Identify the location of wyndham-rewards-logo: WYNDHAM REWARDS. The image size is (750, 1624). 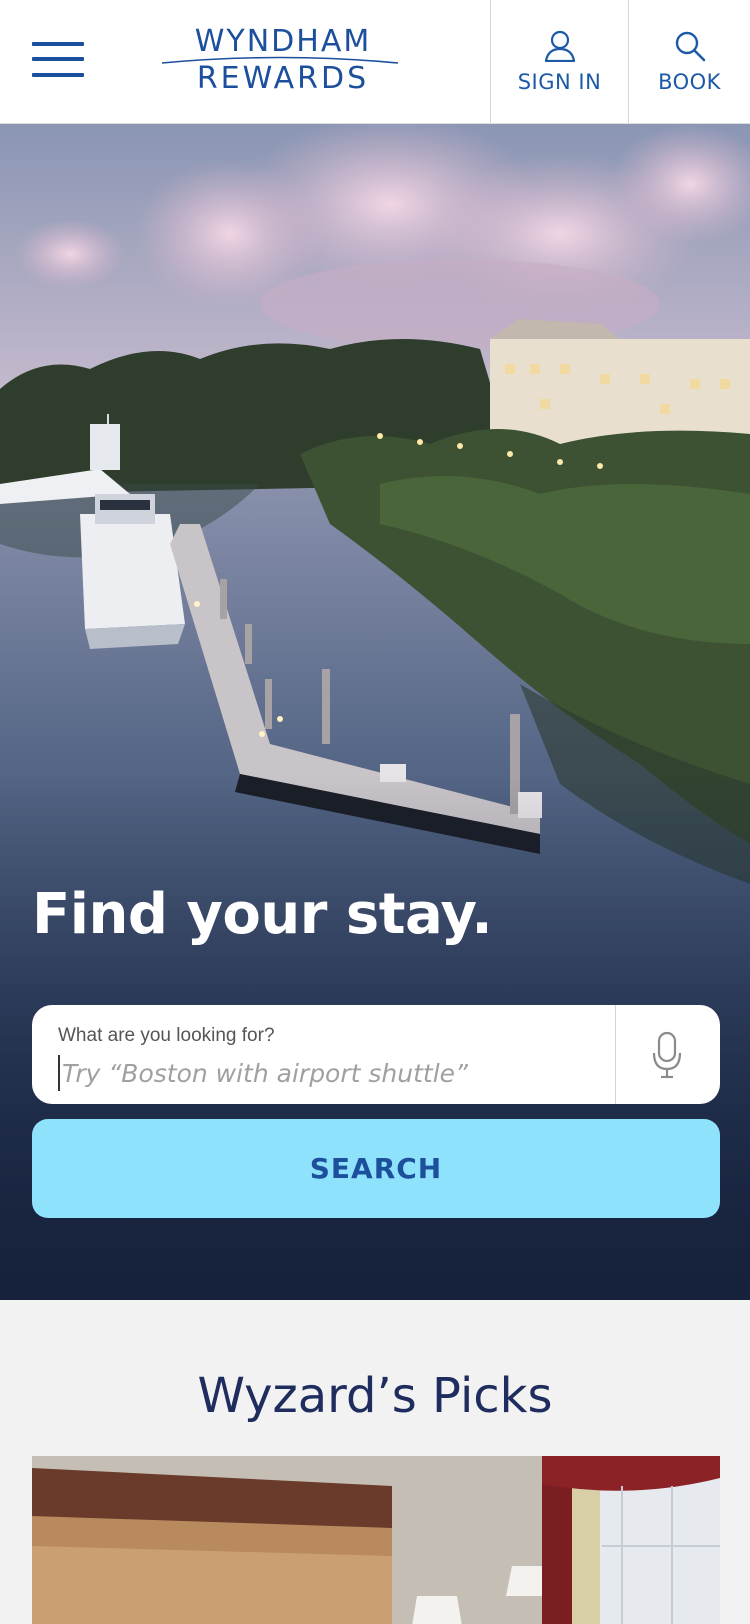
(280, 61).